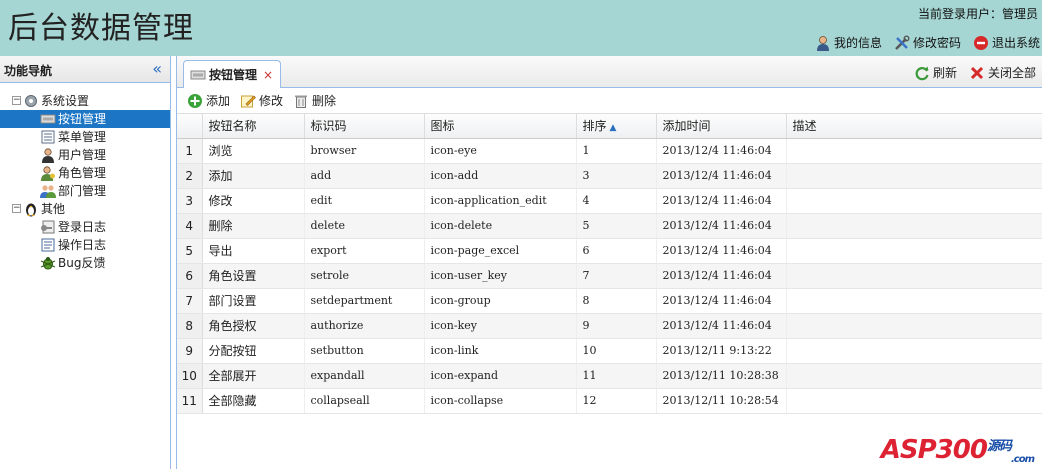  Describe the element at coordinates (721, 376) in the screenshot. I see `cell-time: 2013/12/11 10:28:38` at that location.